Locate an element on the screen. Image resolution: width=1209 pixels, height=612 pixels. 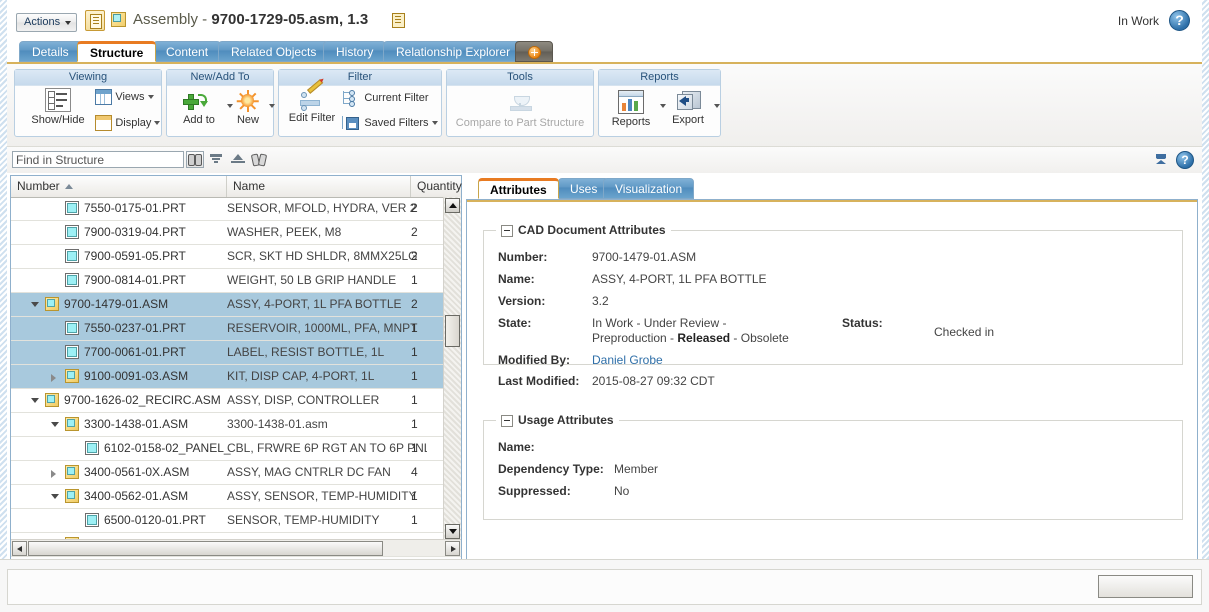
modified-by-value: Daniel Grobe is located at coordinates (627, 360).